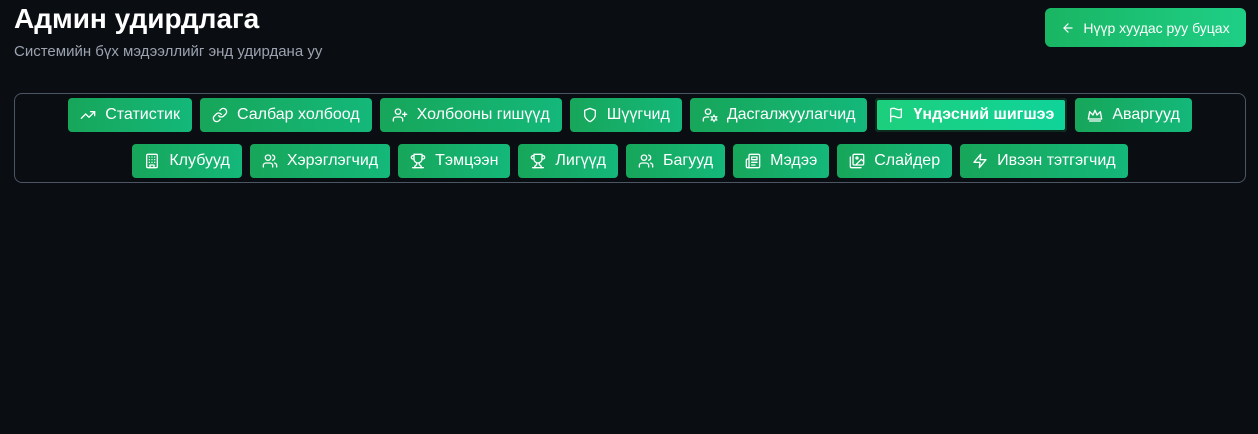 This screenshot has width=1258, height=434. Describe the element at coordinates (467, 160) in the screenshot. I see `tab-label: Тэмцээн` at that location.